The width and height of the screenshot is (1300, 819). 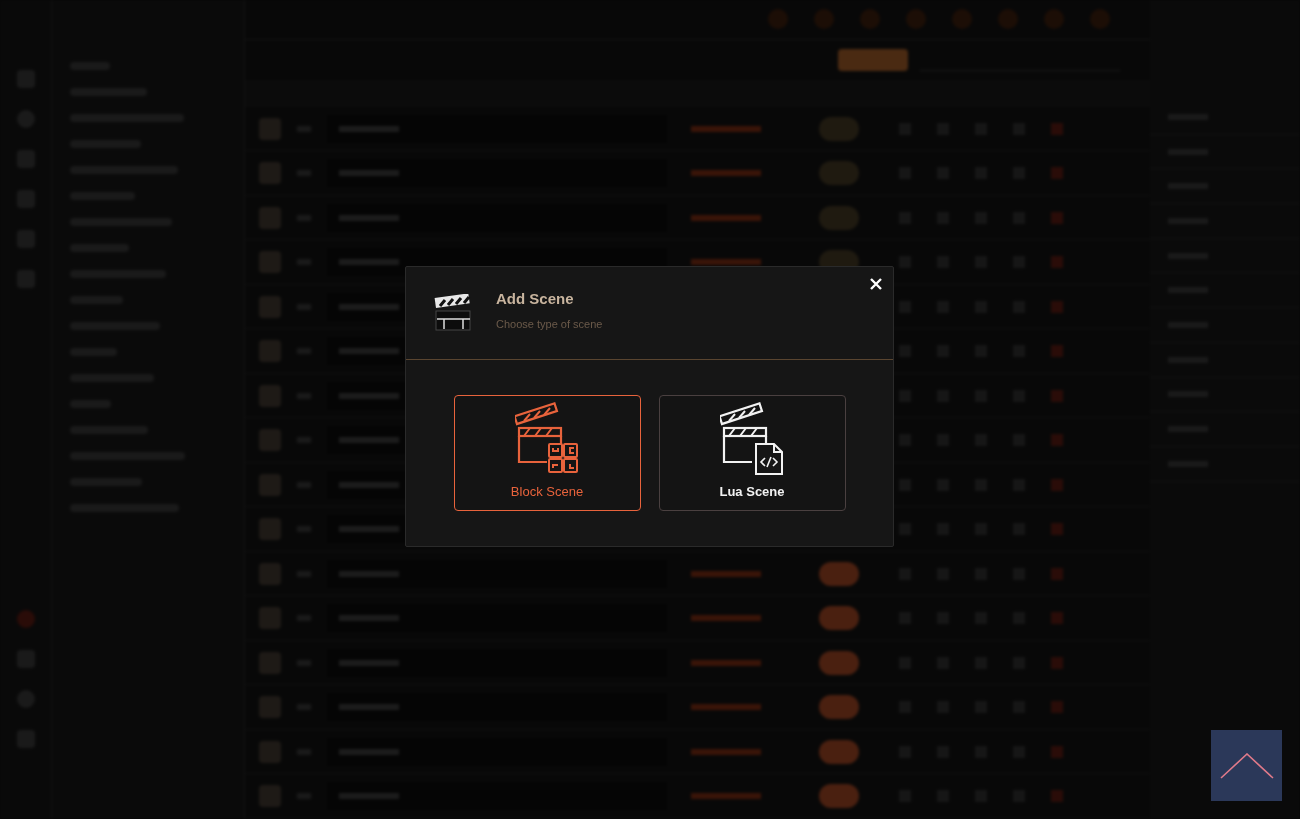 What do you see at coordinates (752, 439) in the screenshot?
I see `clapperboard-code-file-icon` at bounding box center [752, 439].